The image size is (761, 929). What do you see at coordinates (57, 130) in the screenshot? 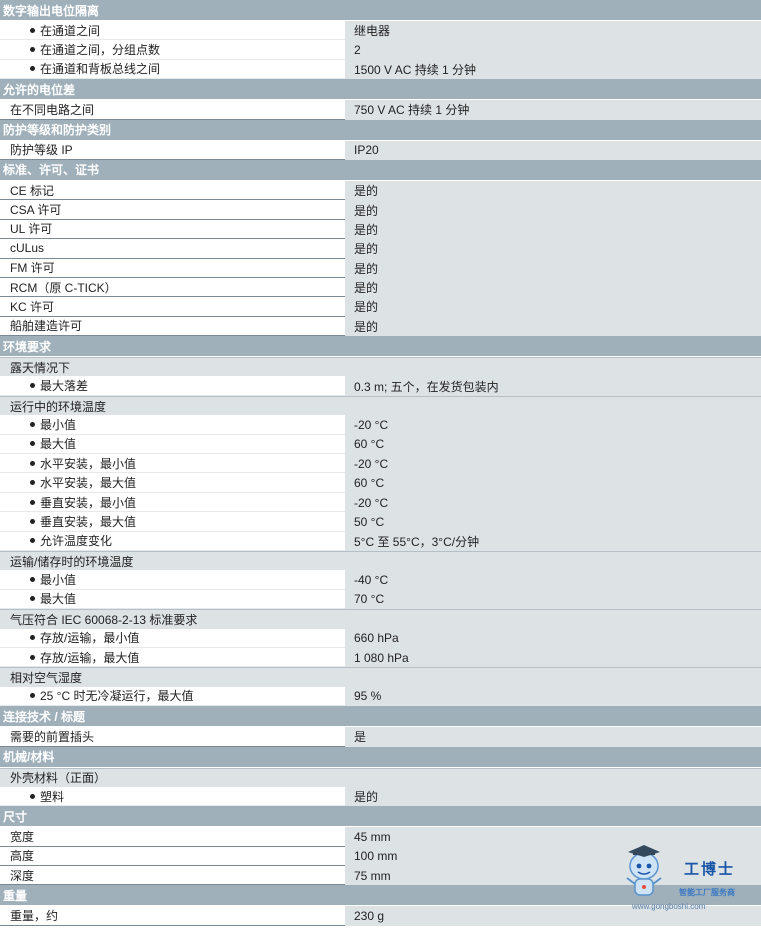
I see `section-title: 防护等级和防护类别` at bounding box center [57, 130].